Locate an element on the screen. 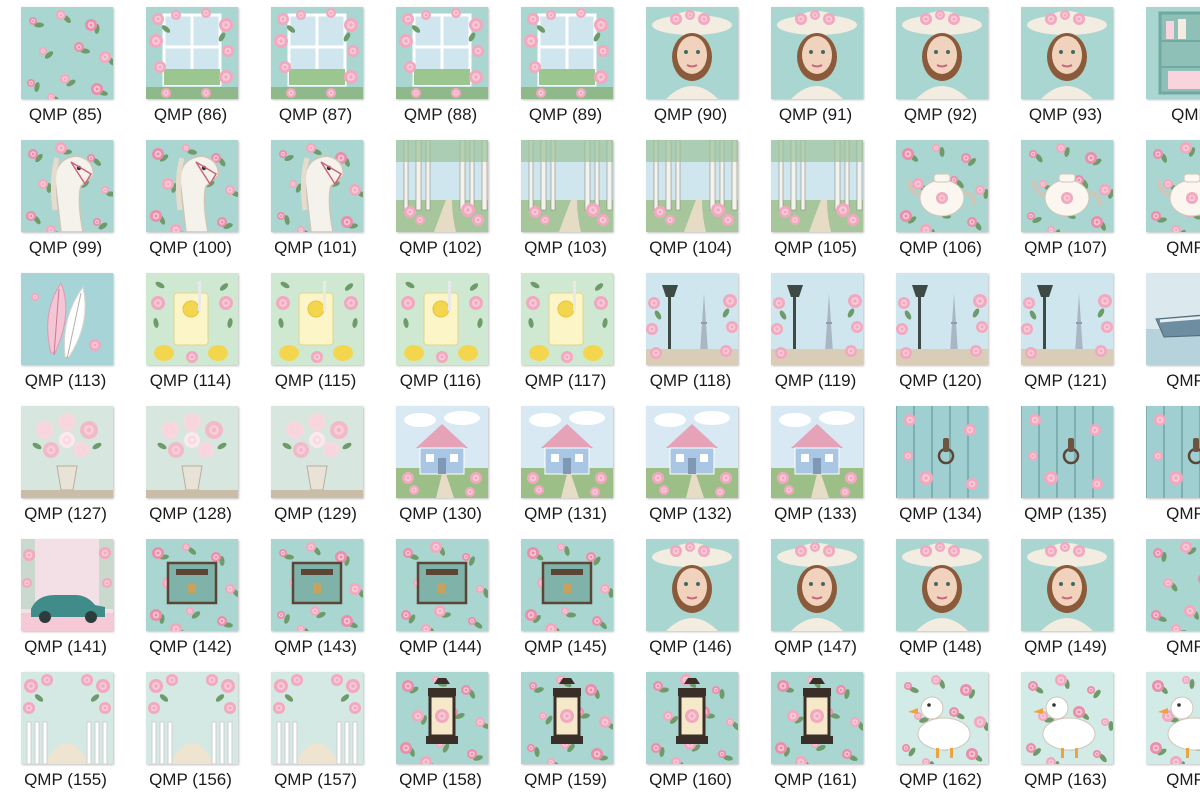 The width and height of the screenshot is (1200, 800). thumbnail-label: QMP (132) is located at coordinates (690, 513).